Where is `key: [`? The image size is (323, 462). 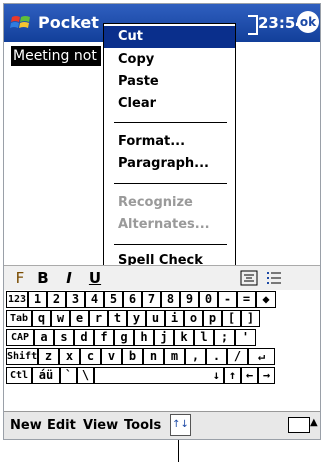 key: [ is located at coordinates (231, 318).